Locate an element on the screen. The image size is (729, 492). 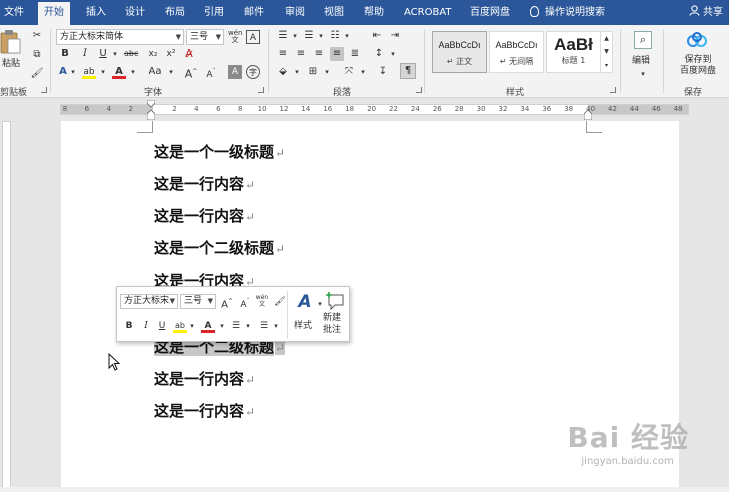
tab-help: 帮助 is located at coordinates (374, 12).